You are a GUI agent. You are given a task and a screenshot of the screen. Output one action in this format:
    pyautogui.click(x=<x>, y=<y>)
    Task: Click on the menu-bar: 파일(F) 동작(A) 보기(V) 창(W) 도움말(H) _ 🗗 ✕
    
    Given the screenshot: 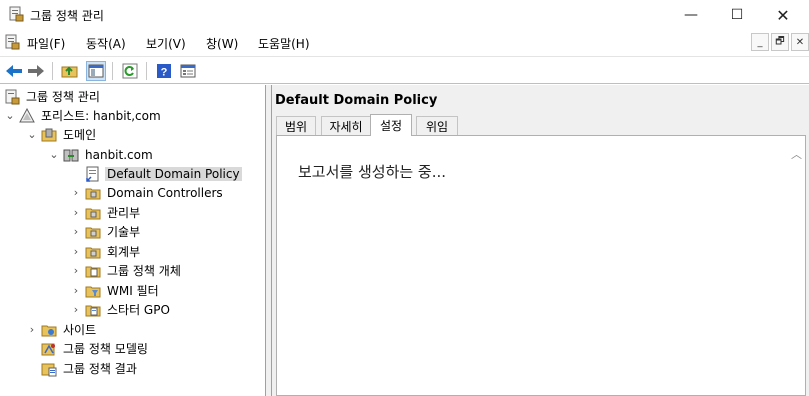 What is the action you would take?
    pyautogui.click(x=404, y=42)
    